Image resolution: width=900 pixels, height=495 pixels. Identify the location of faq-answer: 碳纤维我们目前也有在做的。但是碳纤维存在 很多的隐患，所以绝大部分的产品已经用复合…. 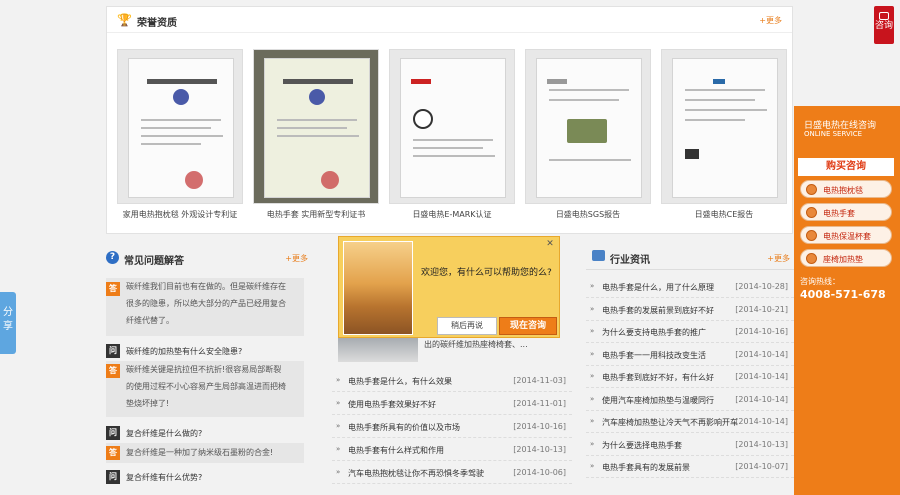
(206, 303).